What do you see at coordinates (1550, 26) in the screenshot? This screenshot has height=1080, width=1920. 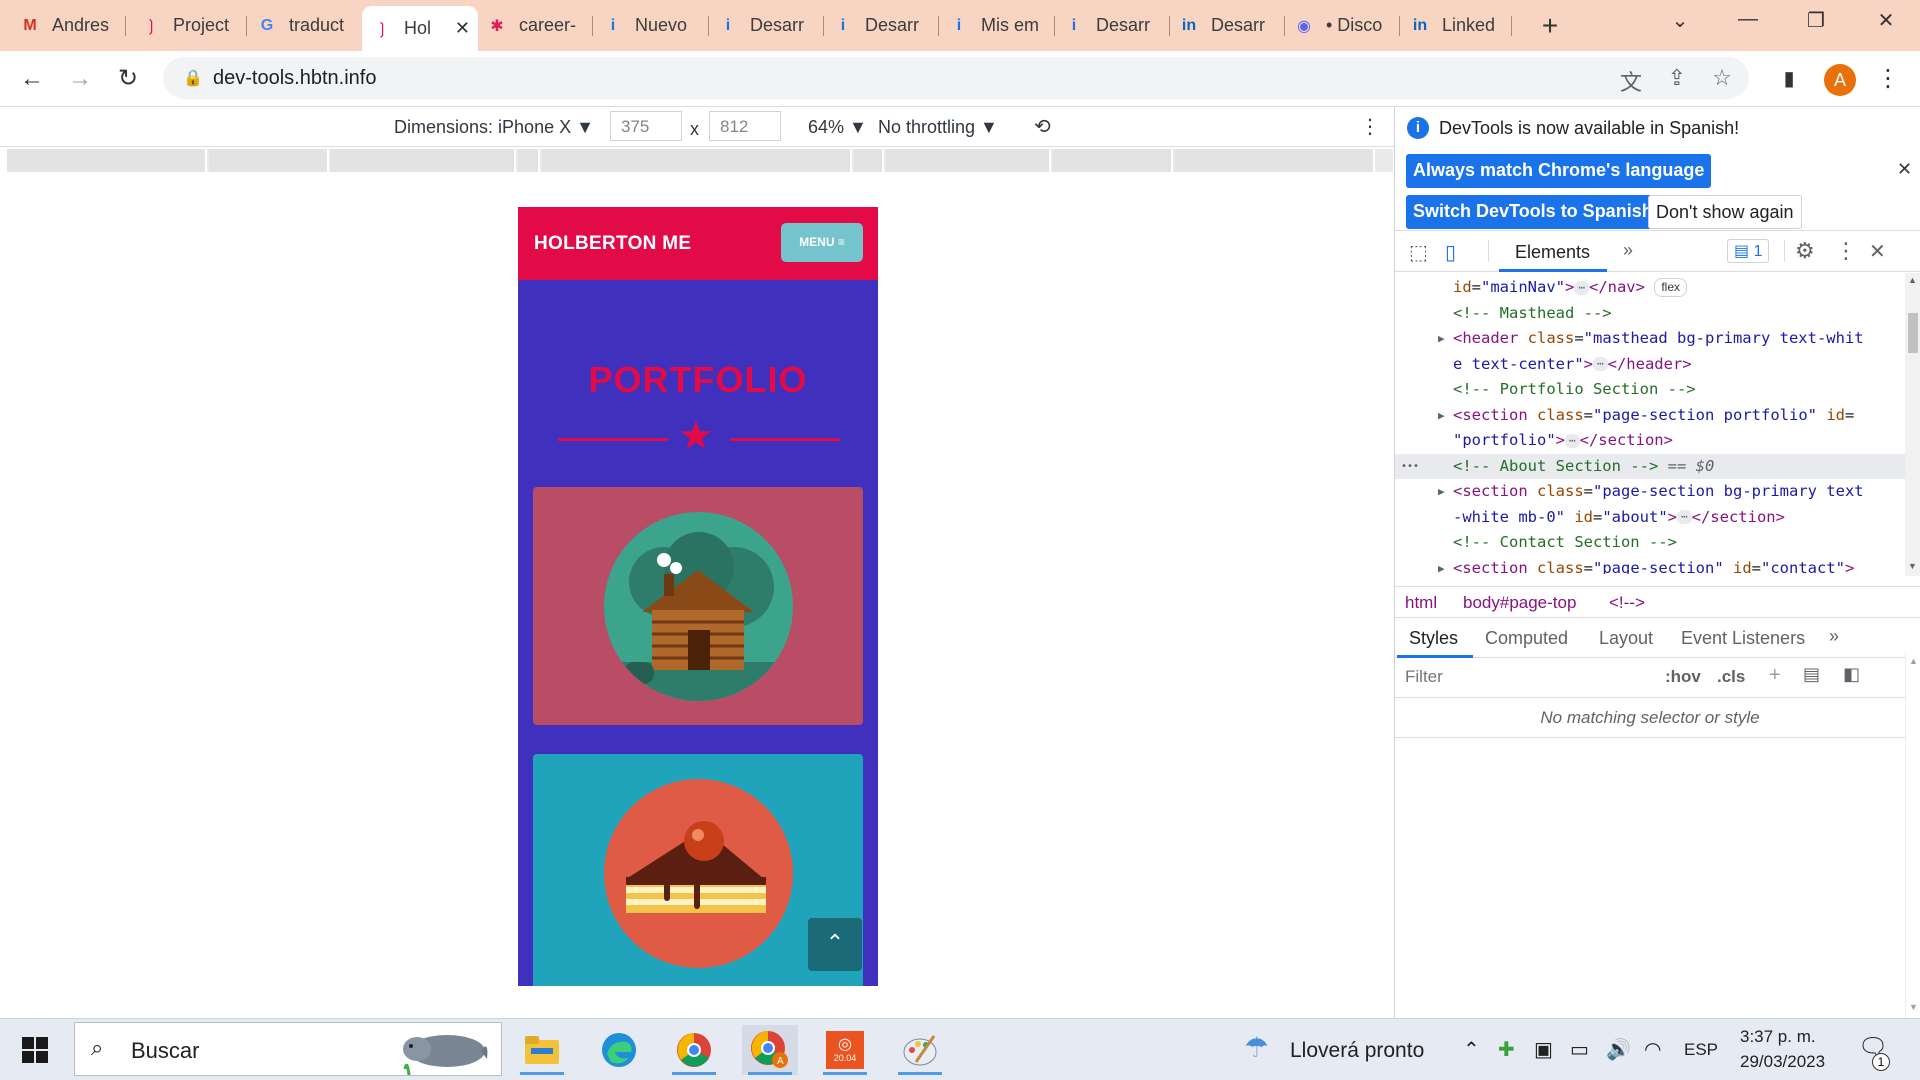 I see `new-tab-button: +` at bounding box center [1550, 26].